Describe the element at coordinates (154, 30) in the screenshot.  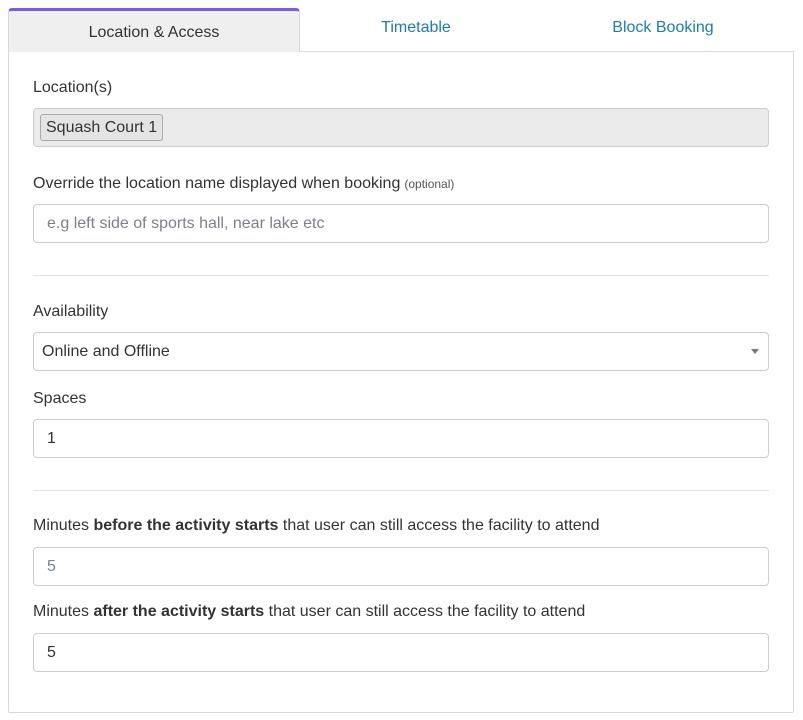
I see `tab-location-access: Location & Access` at that location.